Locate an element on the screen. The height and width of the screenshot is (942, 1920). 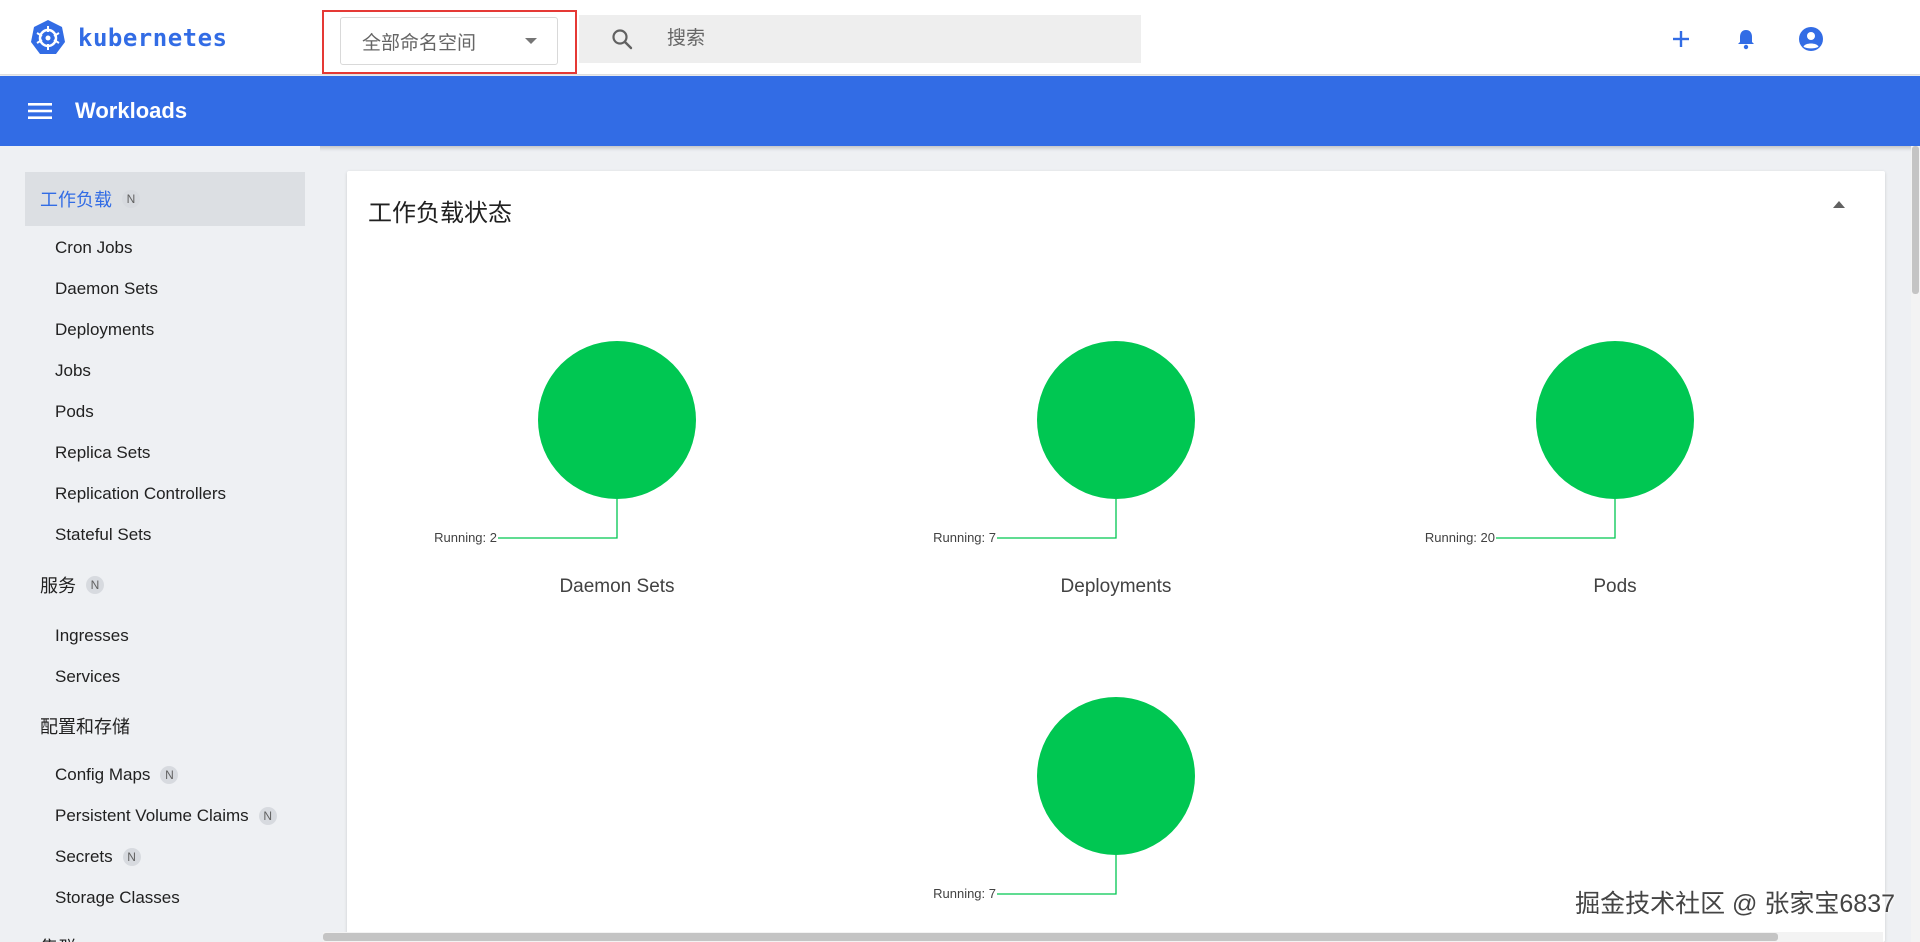
sidebar-section-label: 集群 is located at coordinates (58, 938).